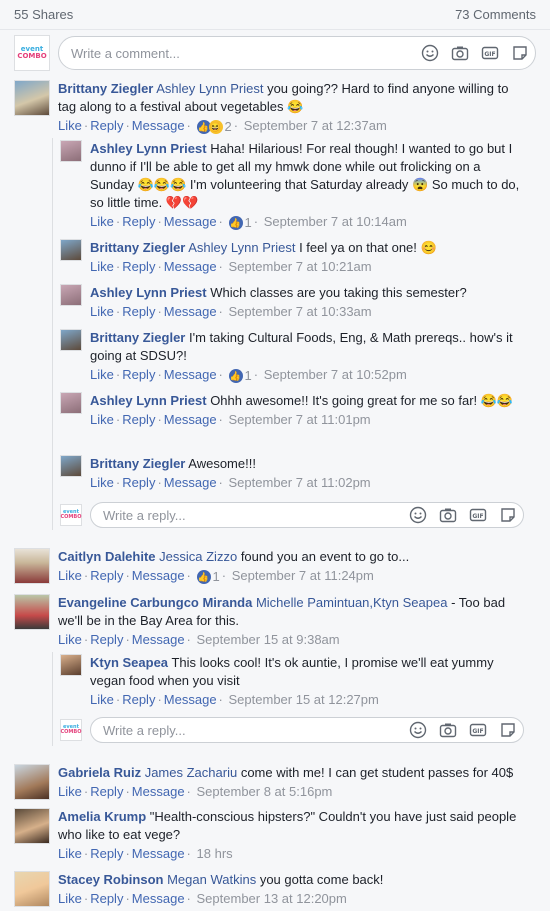 The image size is (550, 911). Describe the element at coordinates (300, 482) in the screenshot. I see `timestamp: September 7 at 11:02pm` at that location.